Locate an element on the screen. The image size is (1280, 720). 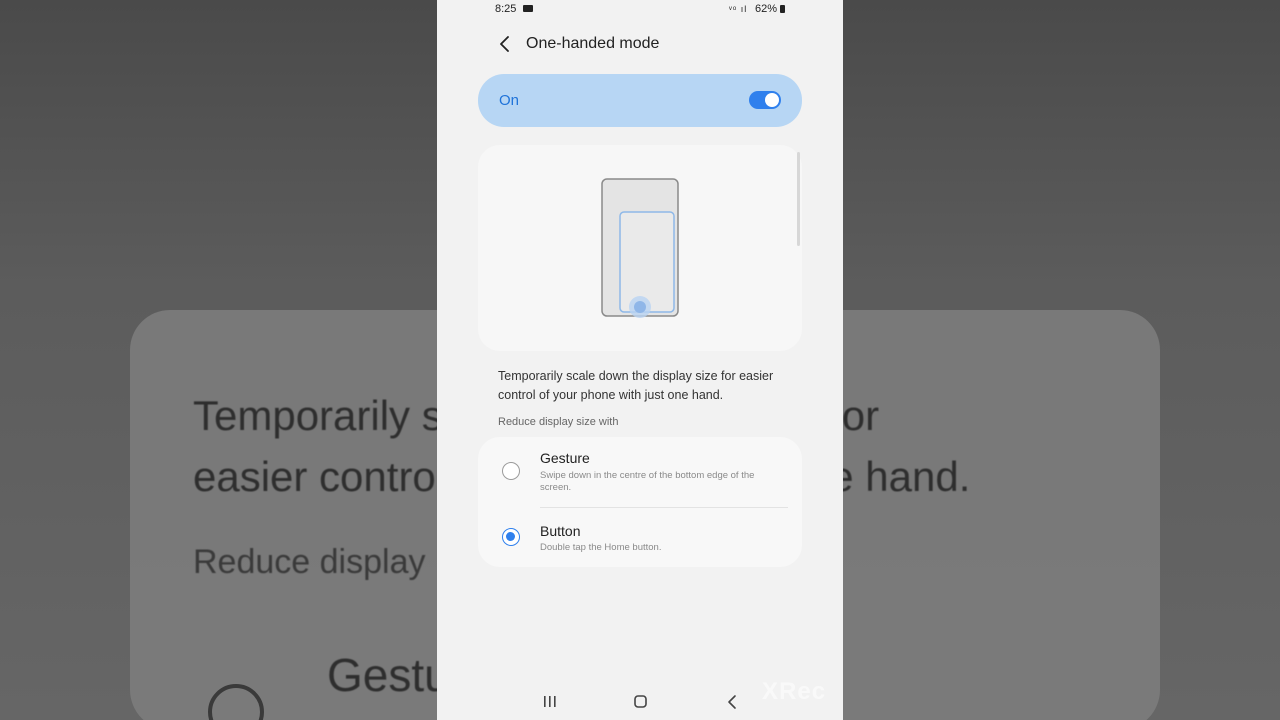
watermark: XRec is located at coordinates (794, 691).